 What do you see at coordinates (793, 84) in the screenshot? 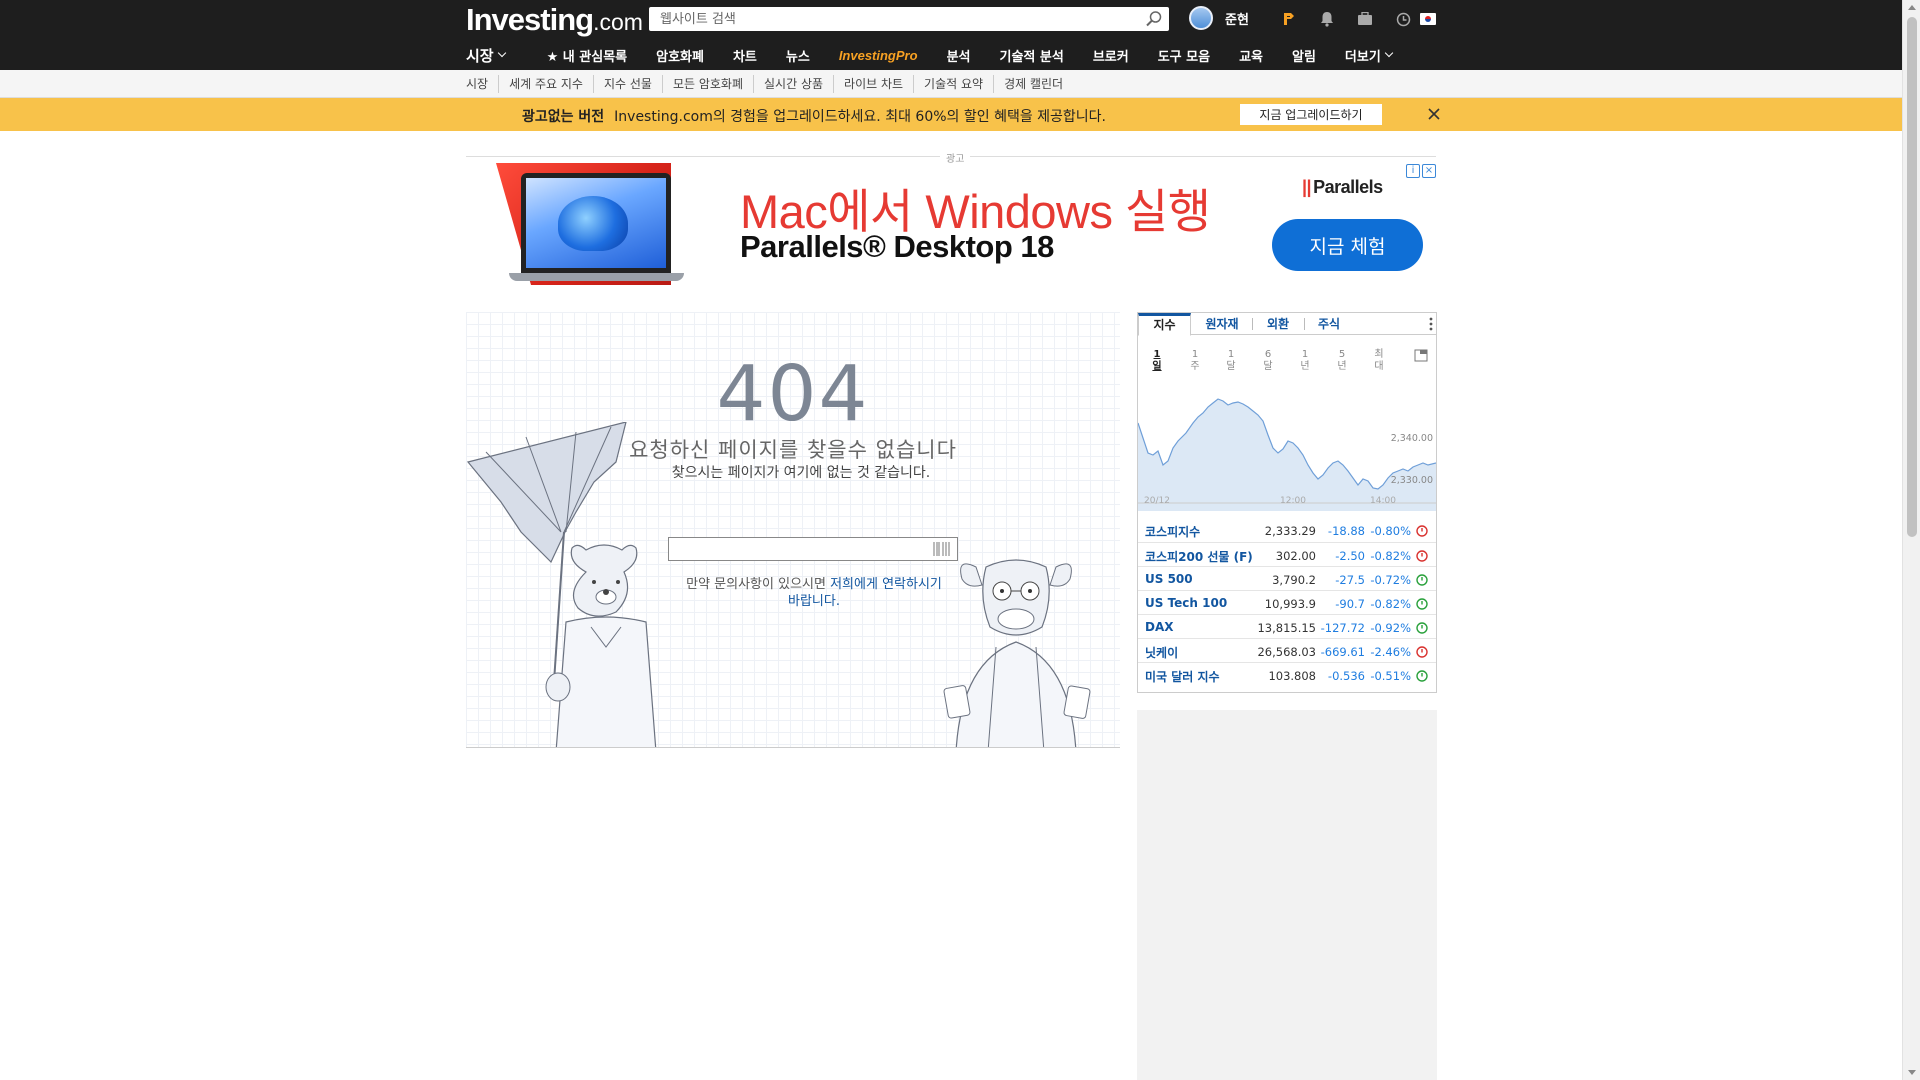
I see `subnav-item: 실시간 상품` at bounding box center [793, 84].